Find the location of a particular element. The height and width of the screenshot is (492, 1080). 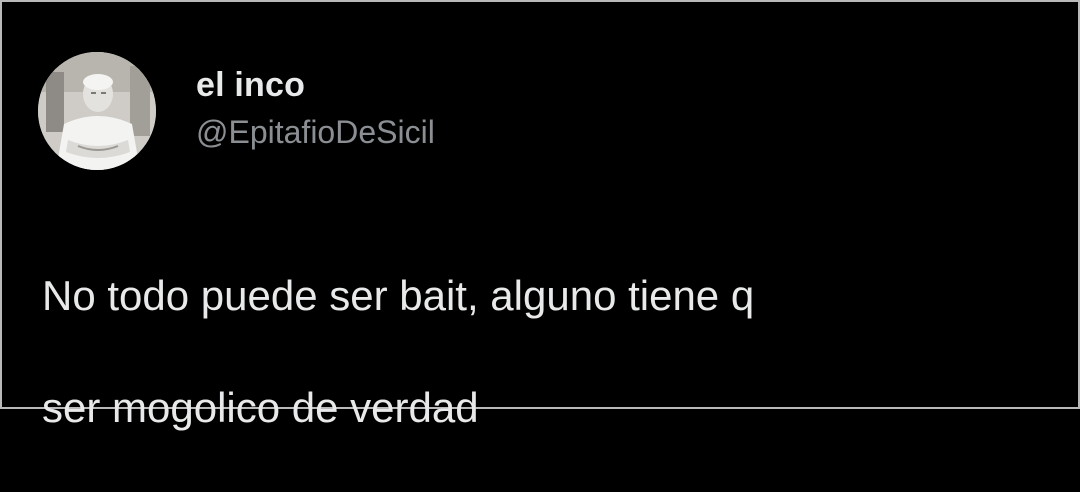

display-name: el inco is located at coordinates (315, 85).